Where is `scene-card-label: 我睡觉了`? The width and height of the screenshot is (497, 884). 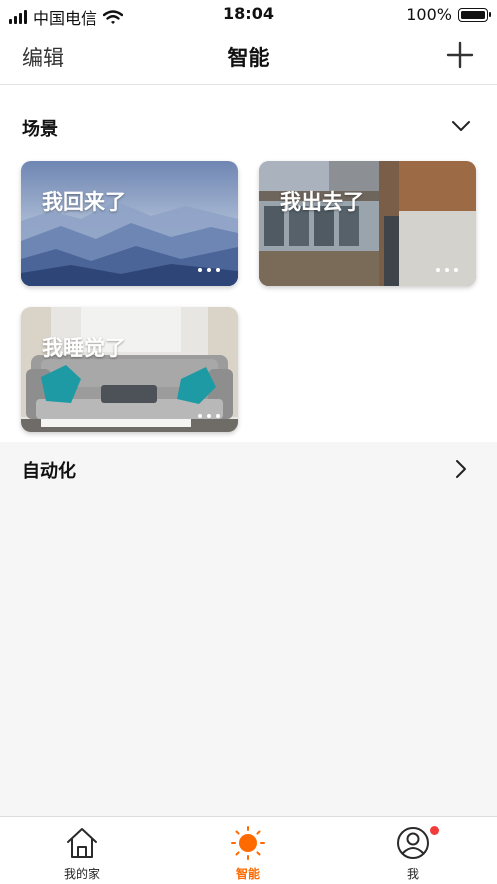
scene-card-label: 我睡觉了 is located at coordinates (84, 348).